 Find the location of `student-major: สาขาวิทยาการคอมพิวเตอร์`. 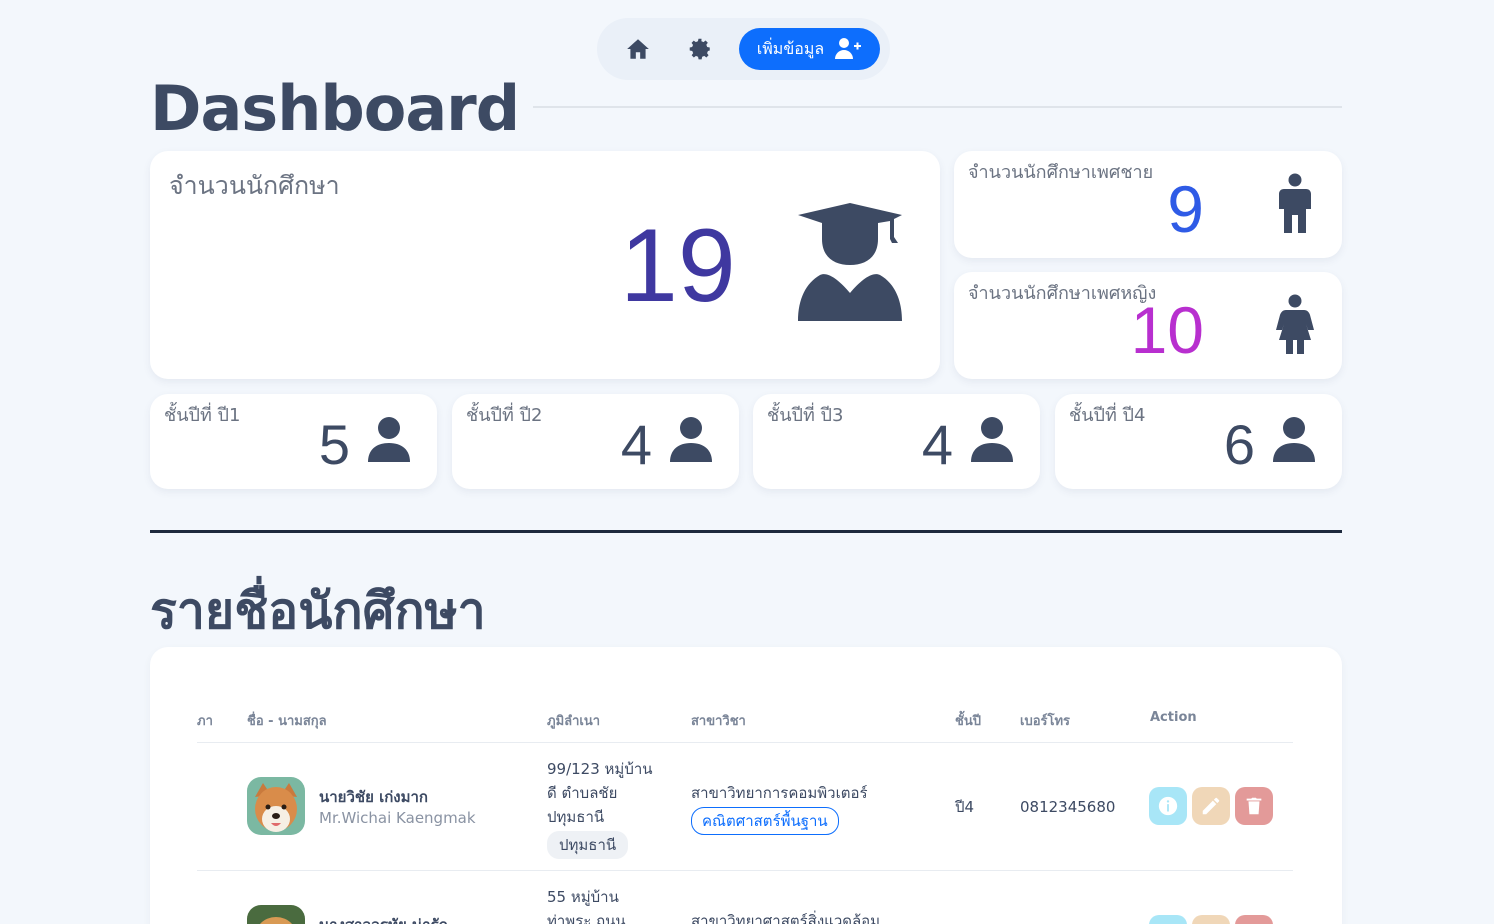

student-major: สาขาวิทยาการคอมพิวเตอร์ is located at coordinates (779, 793).